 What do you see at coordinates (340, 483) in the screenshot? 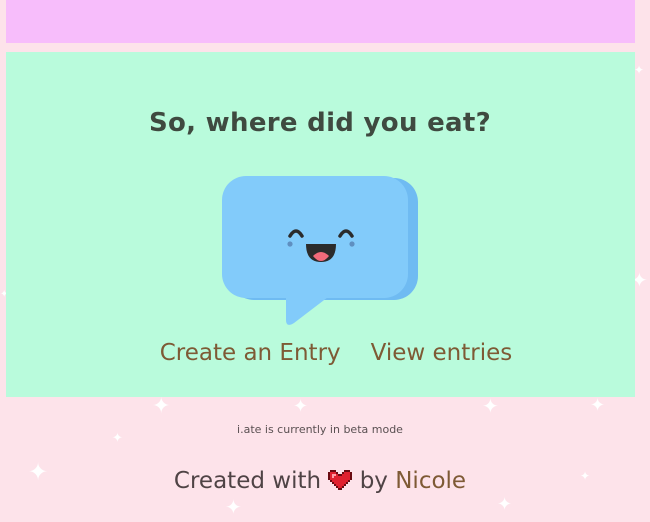
I see `heart-icon` at bounding box center [340, 483].